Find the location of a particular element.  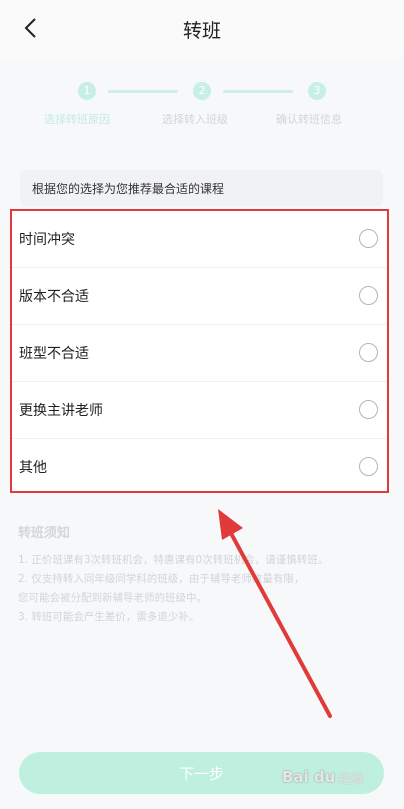

notice-title: 转班须知 is located at coordinates (44, 533).